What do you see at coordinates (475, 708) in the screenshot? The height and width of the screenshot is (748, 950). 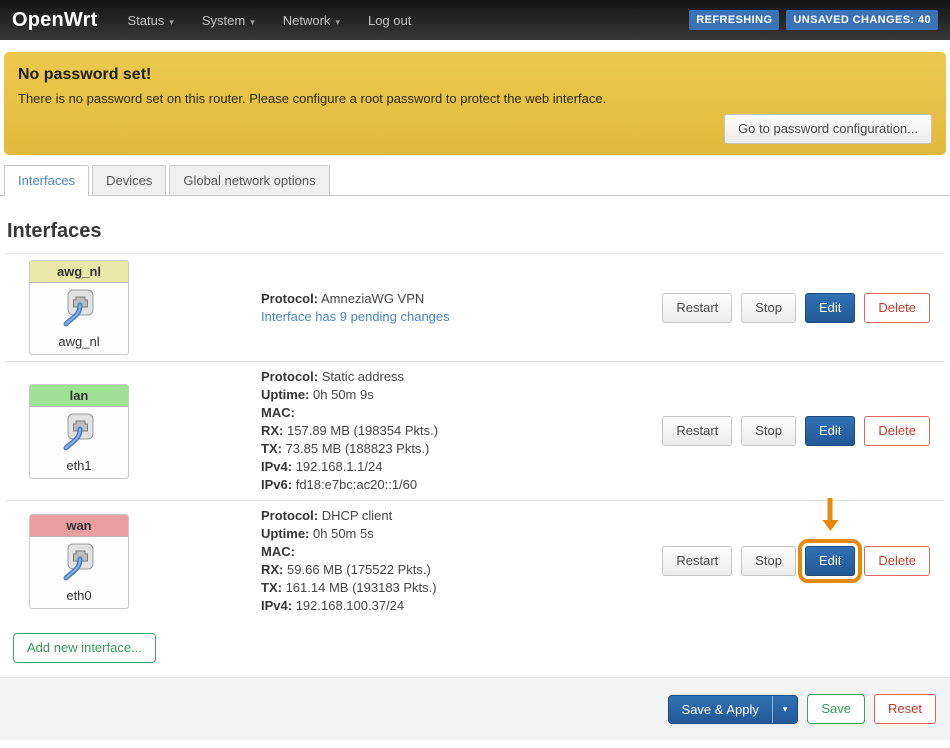 I see `footer-action-bar: Save & Apply ▾ Save Reset` at bounding box center [475, 708].